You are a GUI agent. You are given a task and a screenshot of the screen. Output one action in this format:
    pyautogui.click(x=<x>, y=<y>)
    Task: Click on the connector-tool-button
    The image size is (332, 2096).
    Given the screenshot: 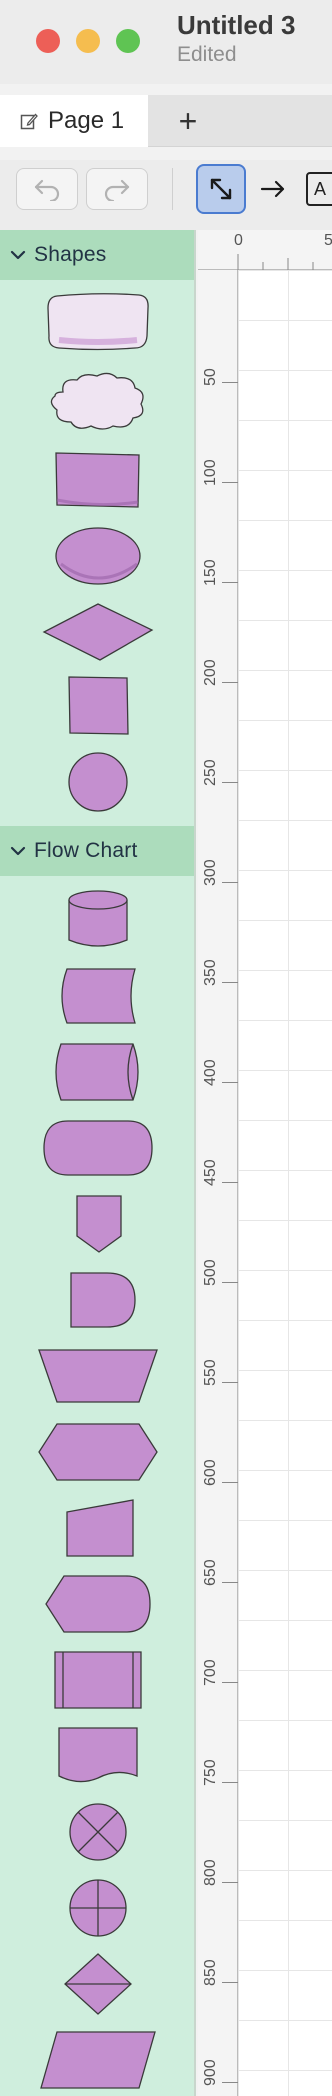 What is the action you would take?
    pyautogui.click(x=273, y=189)
    